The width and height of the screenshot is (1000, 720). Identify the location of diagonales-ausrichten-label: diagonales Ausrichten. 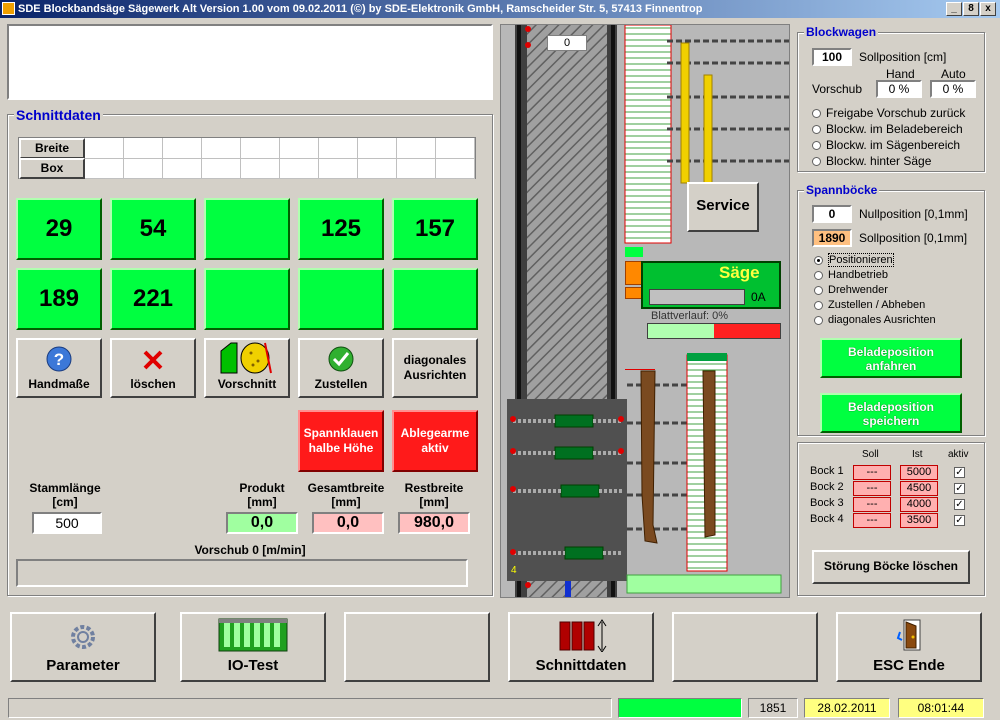
(435, 367).